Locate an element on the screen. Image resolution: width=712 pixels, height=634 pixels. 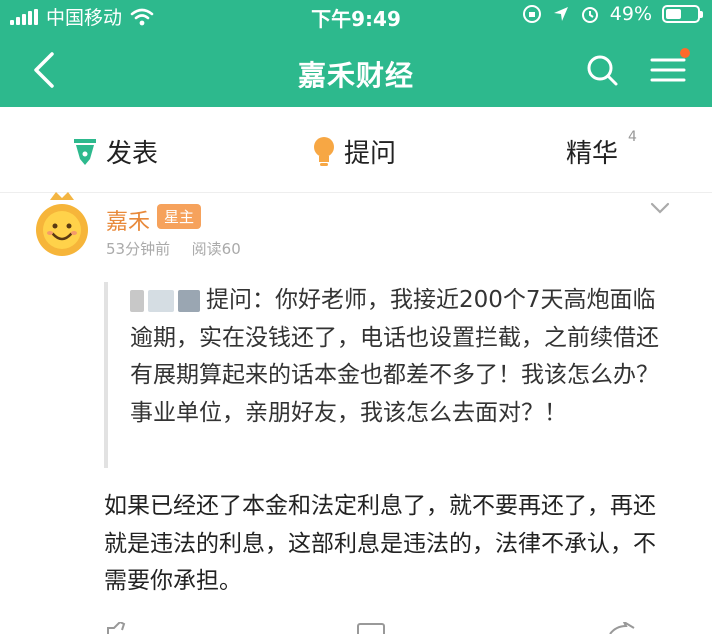
tab-featured-label: 精华 is located at coordinates (592, 154).